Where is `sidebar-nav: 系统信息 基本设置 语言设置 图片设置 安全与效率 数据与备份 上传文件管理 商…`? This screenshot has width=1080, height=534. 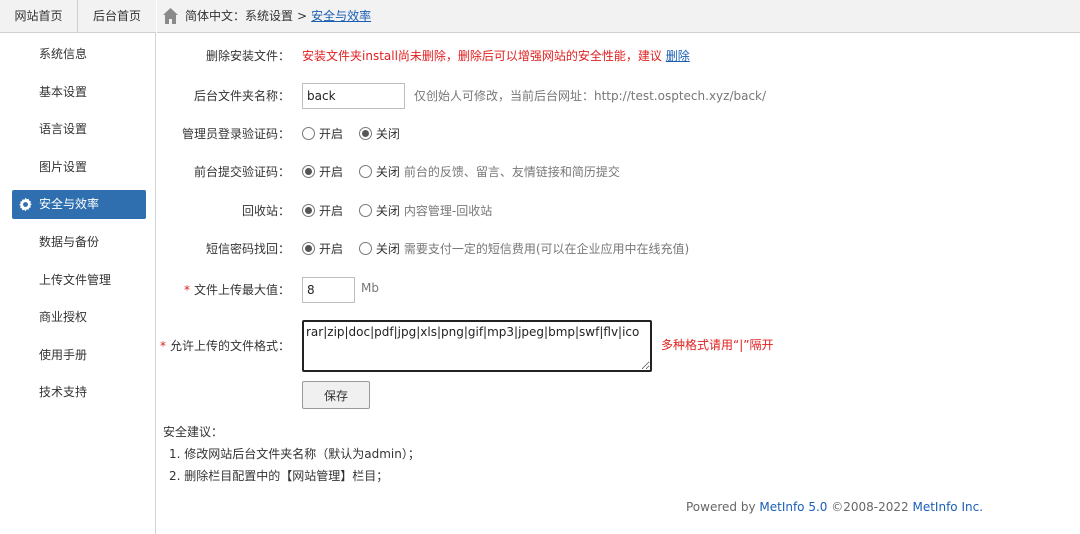
sidebar-nav: 系统信息 基本设置 语言设置 图片设置 安全与效率 数据与备份 上传文件管理 商… is located at coordinates (78, 228).